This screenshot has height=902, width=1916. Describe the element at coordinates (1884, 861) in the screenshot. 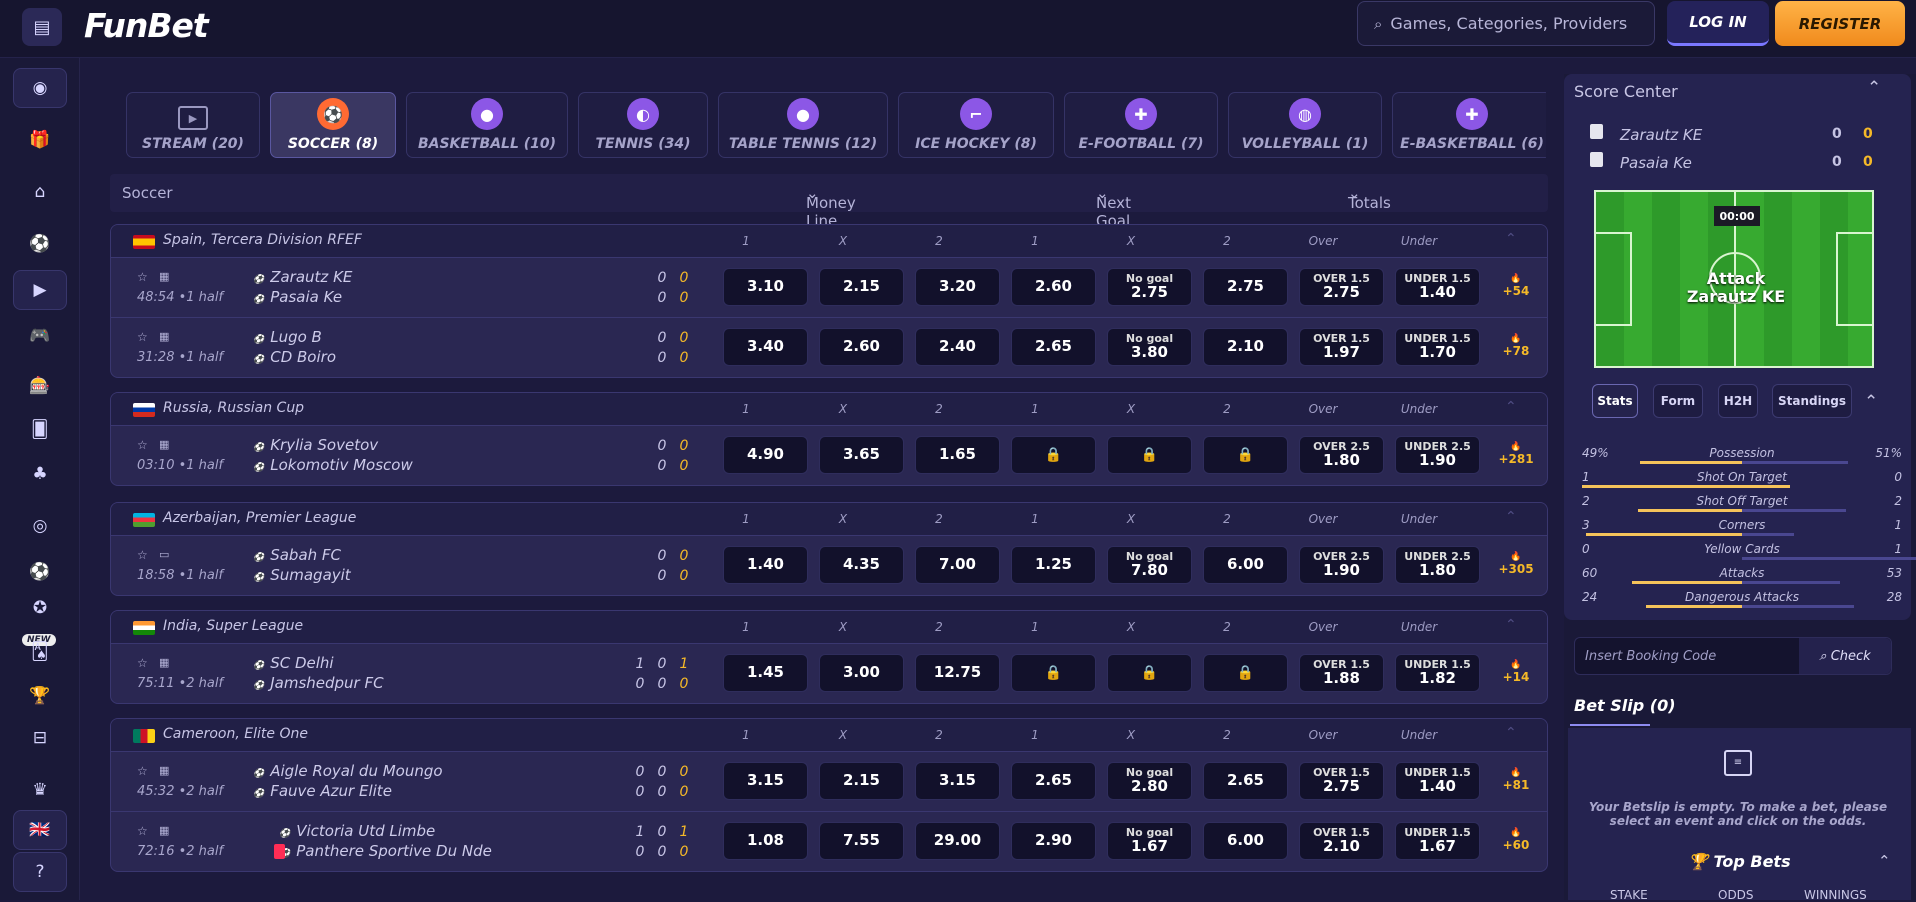

I see `top-bets-chevron-icon: ⌃` at that location.